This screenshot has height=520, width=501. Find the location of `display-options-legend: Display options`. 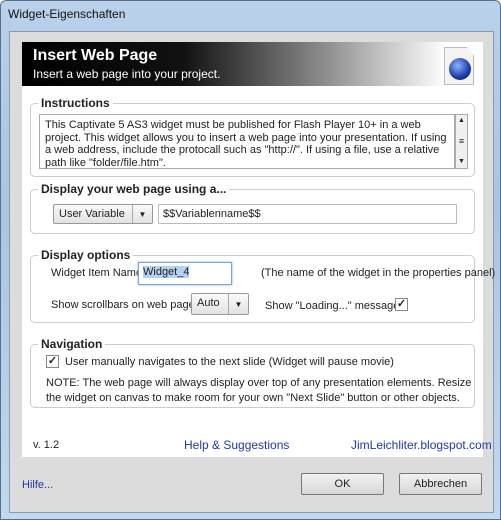

display-options-legend: Display options is located at coordinates (86, 255).